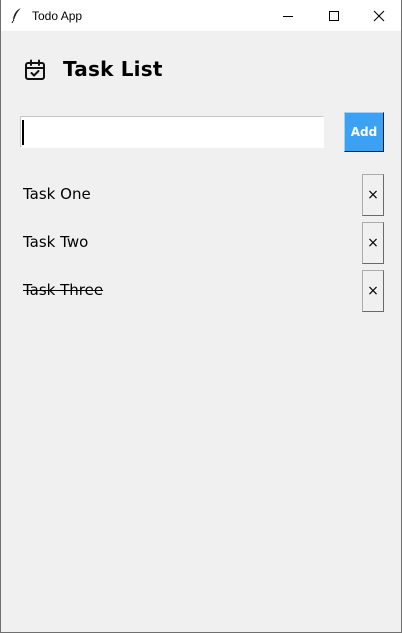 This screenshot has width=402, height=633. Describe the element at coordinates (16, 15) in the screenshot. I see `feather-icon` at that location.